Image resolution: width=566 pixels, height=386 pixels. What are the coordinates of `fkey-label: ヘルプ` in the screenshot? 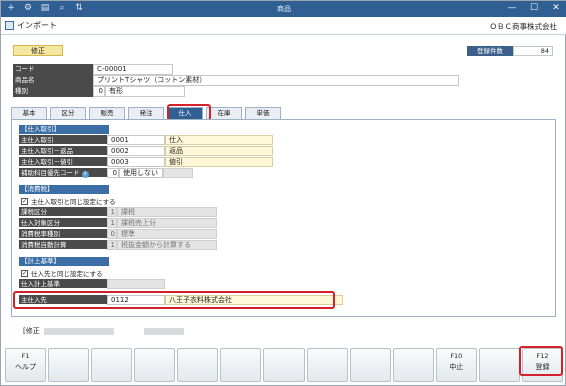 It's located at (26, 367).